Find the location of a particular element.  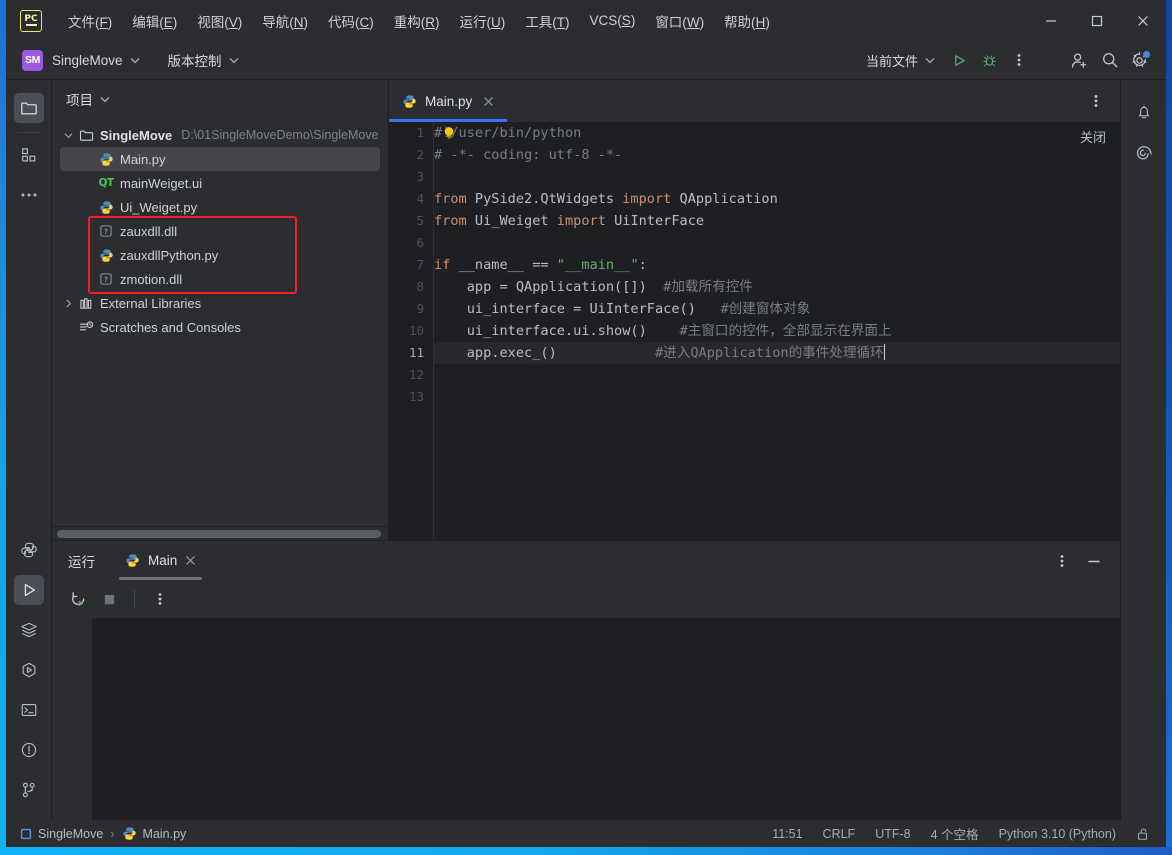

search-button is located at coordinates (1110, 60).